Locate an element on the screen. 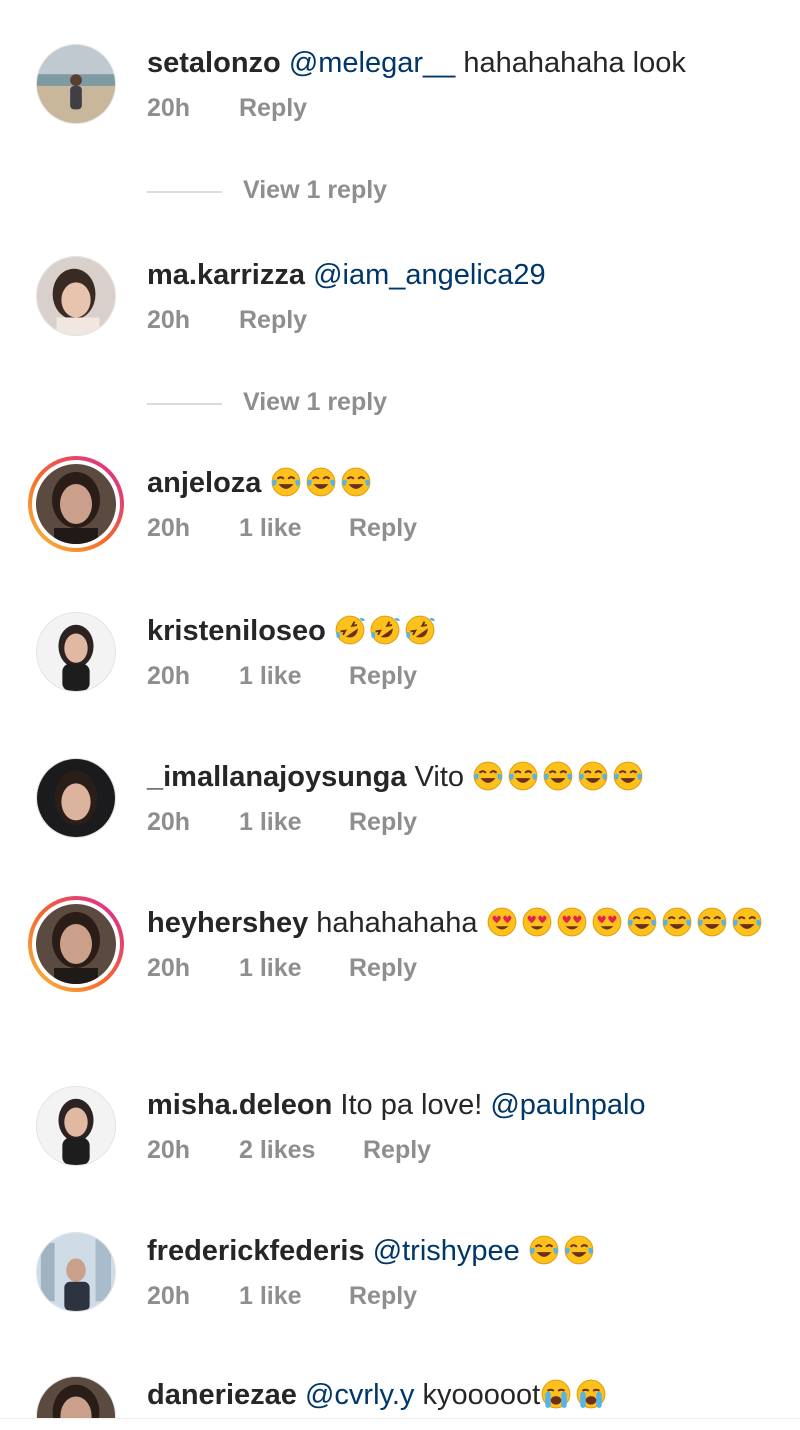 This screenshot has height=1430, width=800. comment-body: daneriezae @cvrly.y kyooooot is located at coordinates (461, 1395).